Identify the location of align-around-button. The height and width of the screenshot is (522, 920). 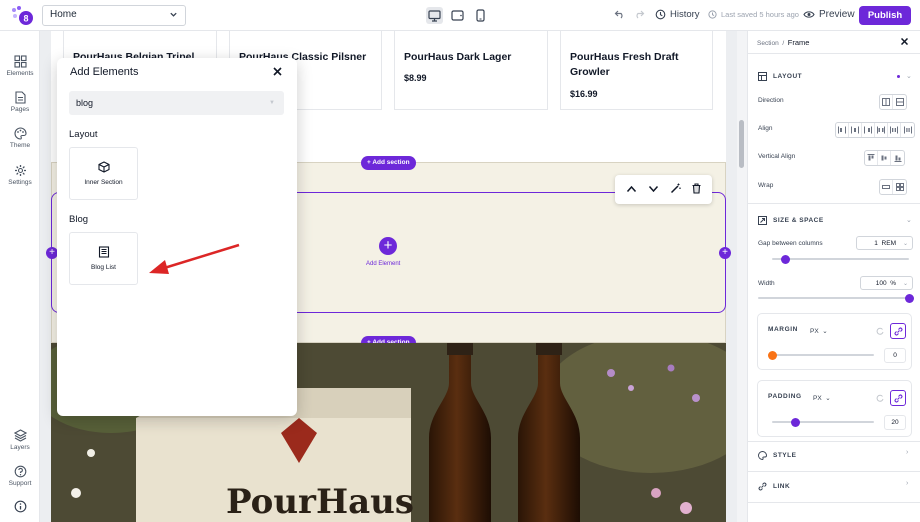
(894, 130).